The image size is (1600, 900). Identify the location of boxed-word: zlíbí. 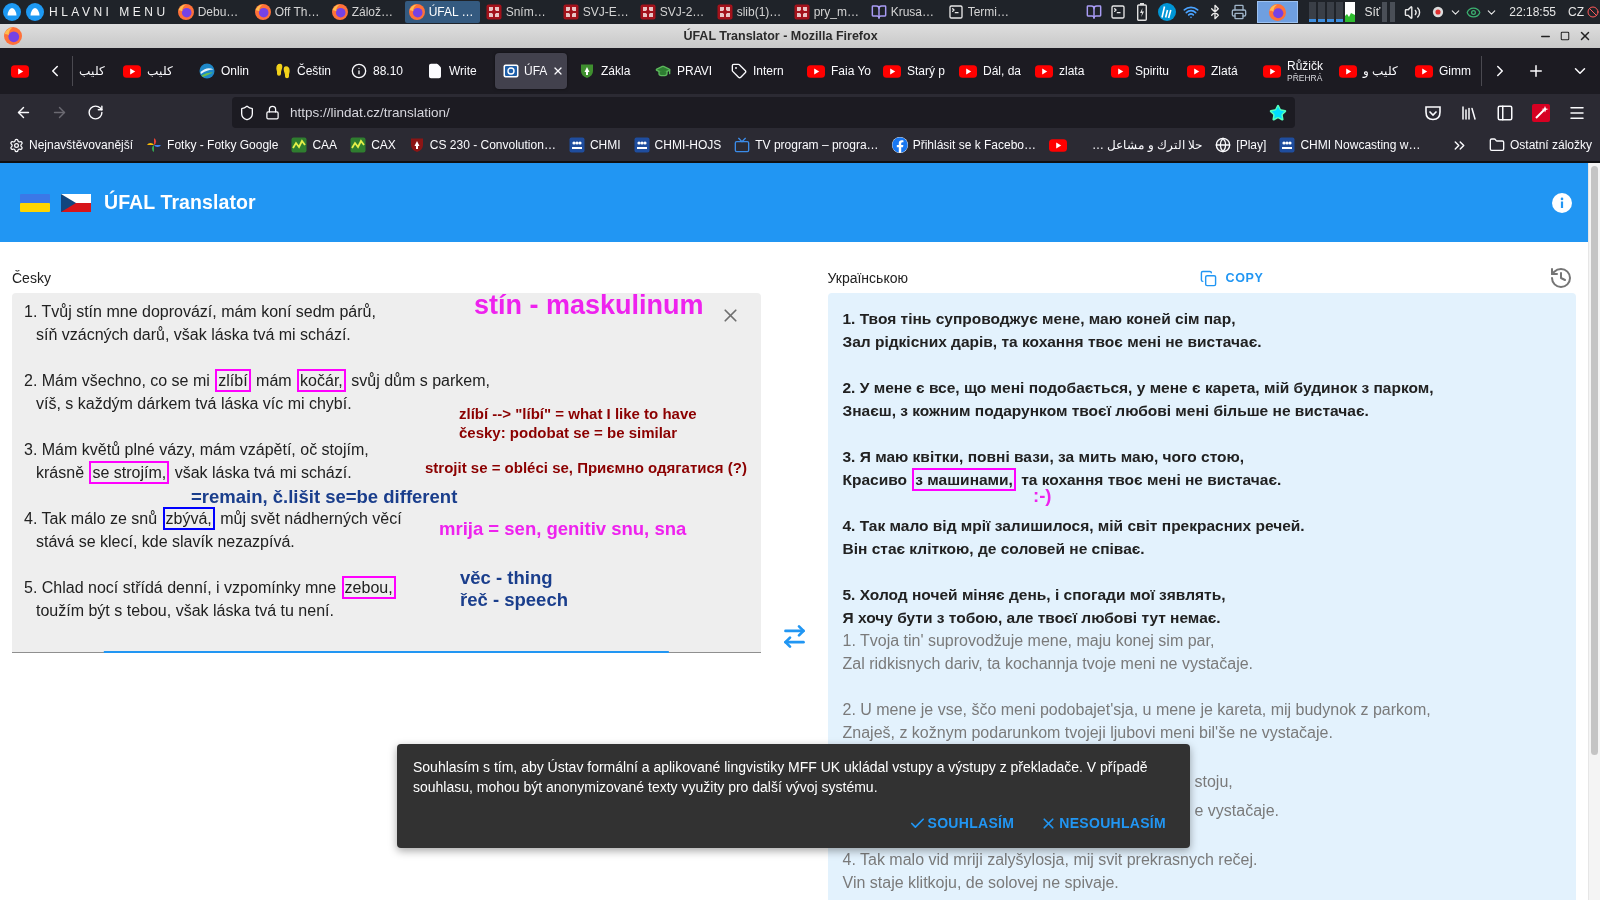
(233, 380).